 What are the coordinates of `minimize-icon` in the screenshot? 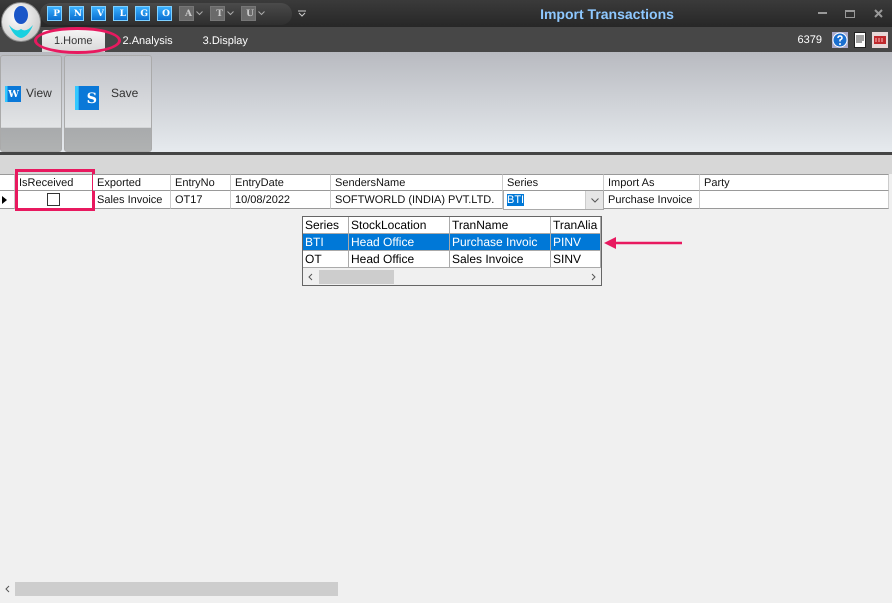 It's located at (822, 13).